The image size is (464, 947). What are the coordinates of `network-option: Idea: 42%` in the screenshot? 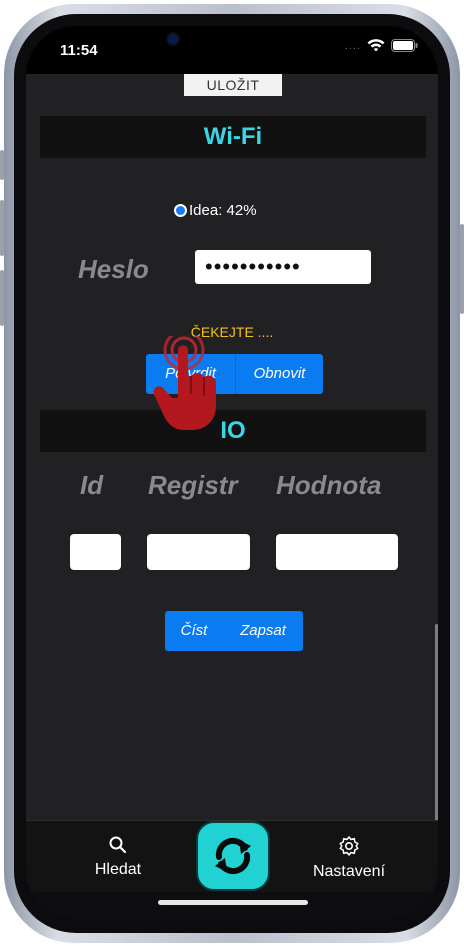 It's located at (215, 210).